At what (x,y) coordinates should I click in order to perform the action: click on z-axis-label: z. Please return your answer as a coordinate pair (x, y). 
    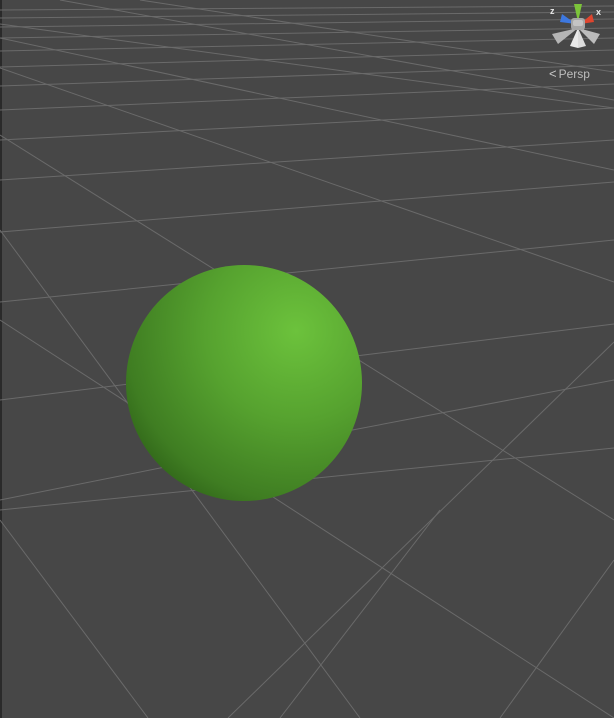
    Looking at the image, I should click on (552, 11).